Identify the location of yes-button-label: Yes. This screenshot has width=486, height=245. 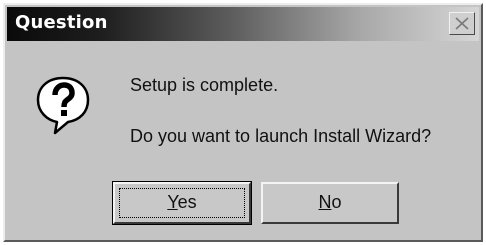
(181, 202).